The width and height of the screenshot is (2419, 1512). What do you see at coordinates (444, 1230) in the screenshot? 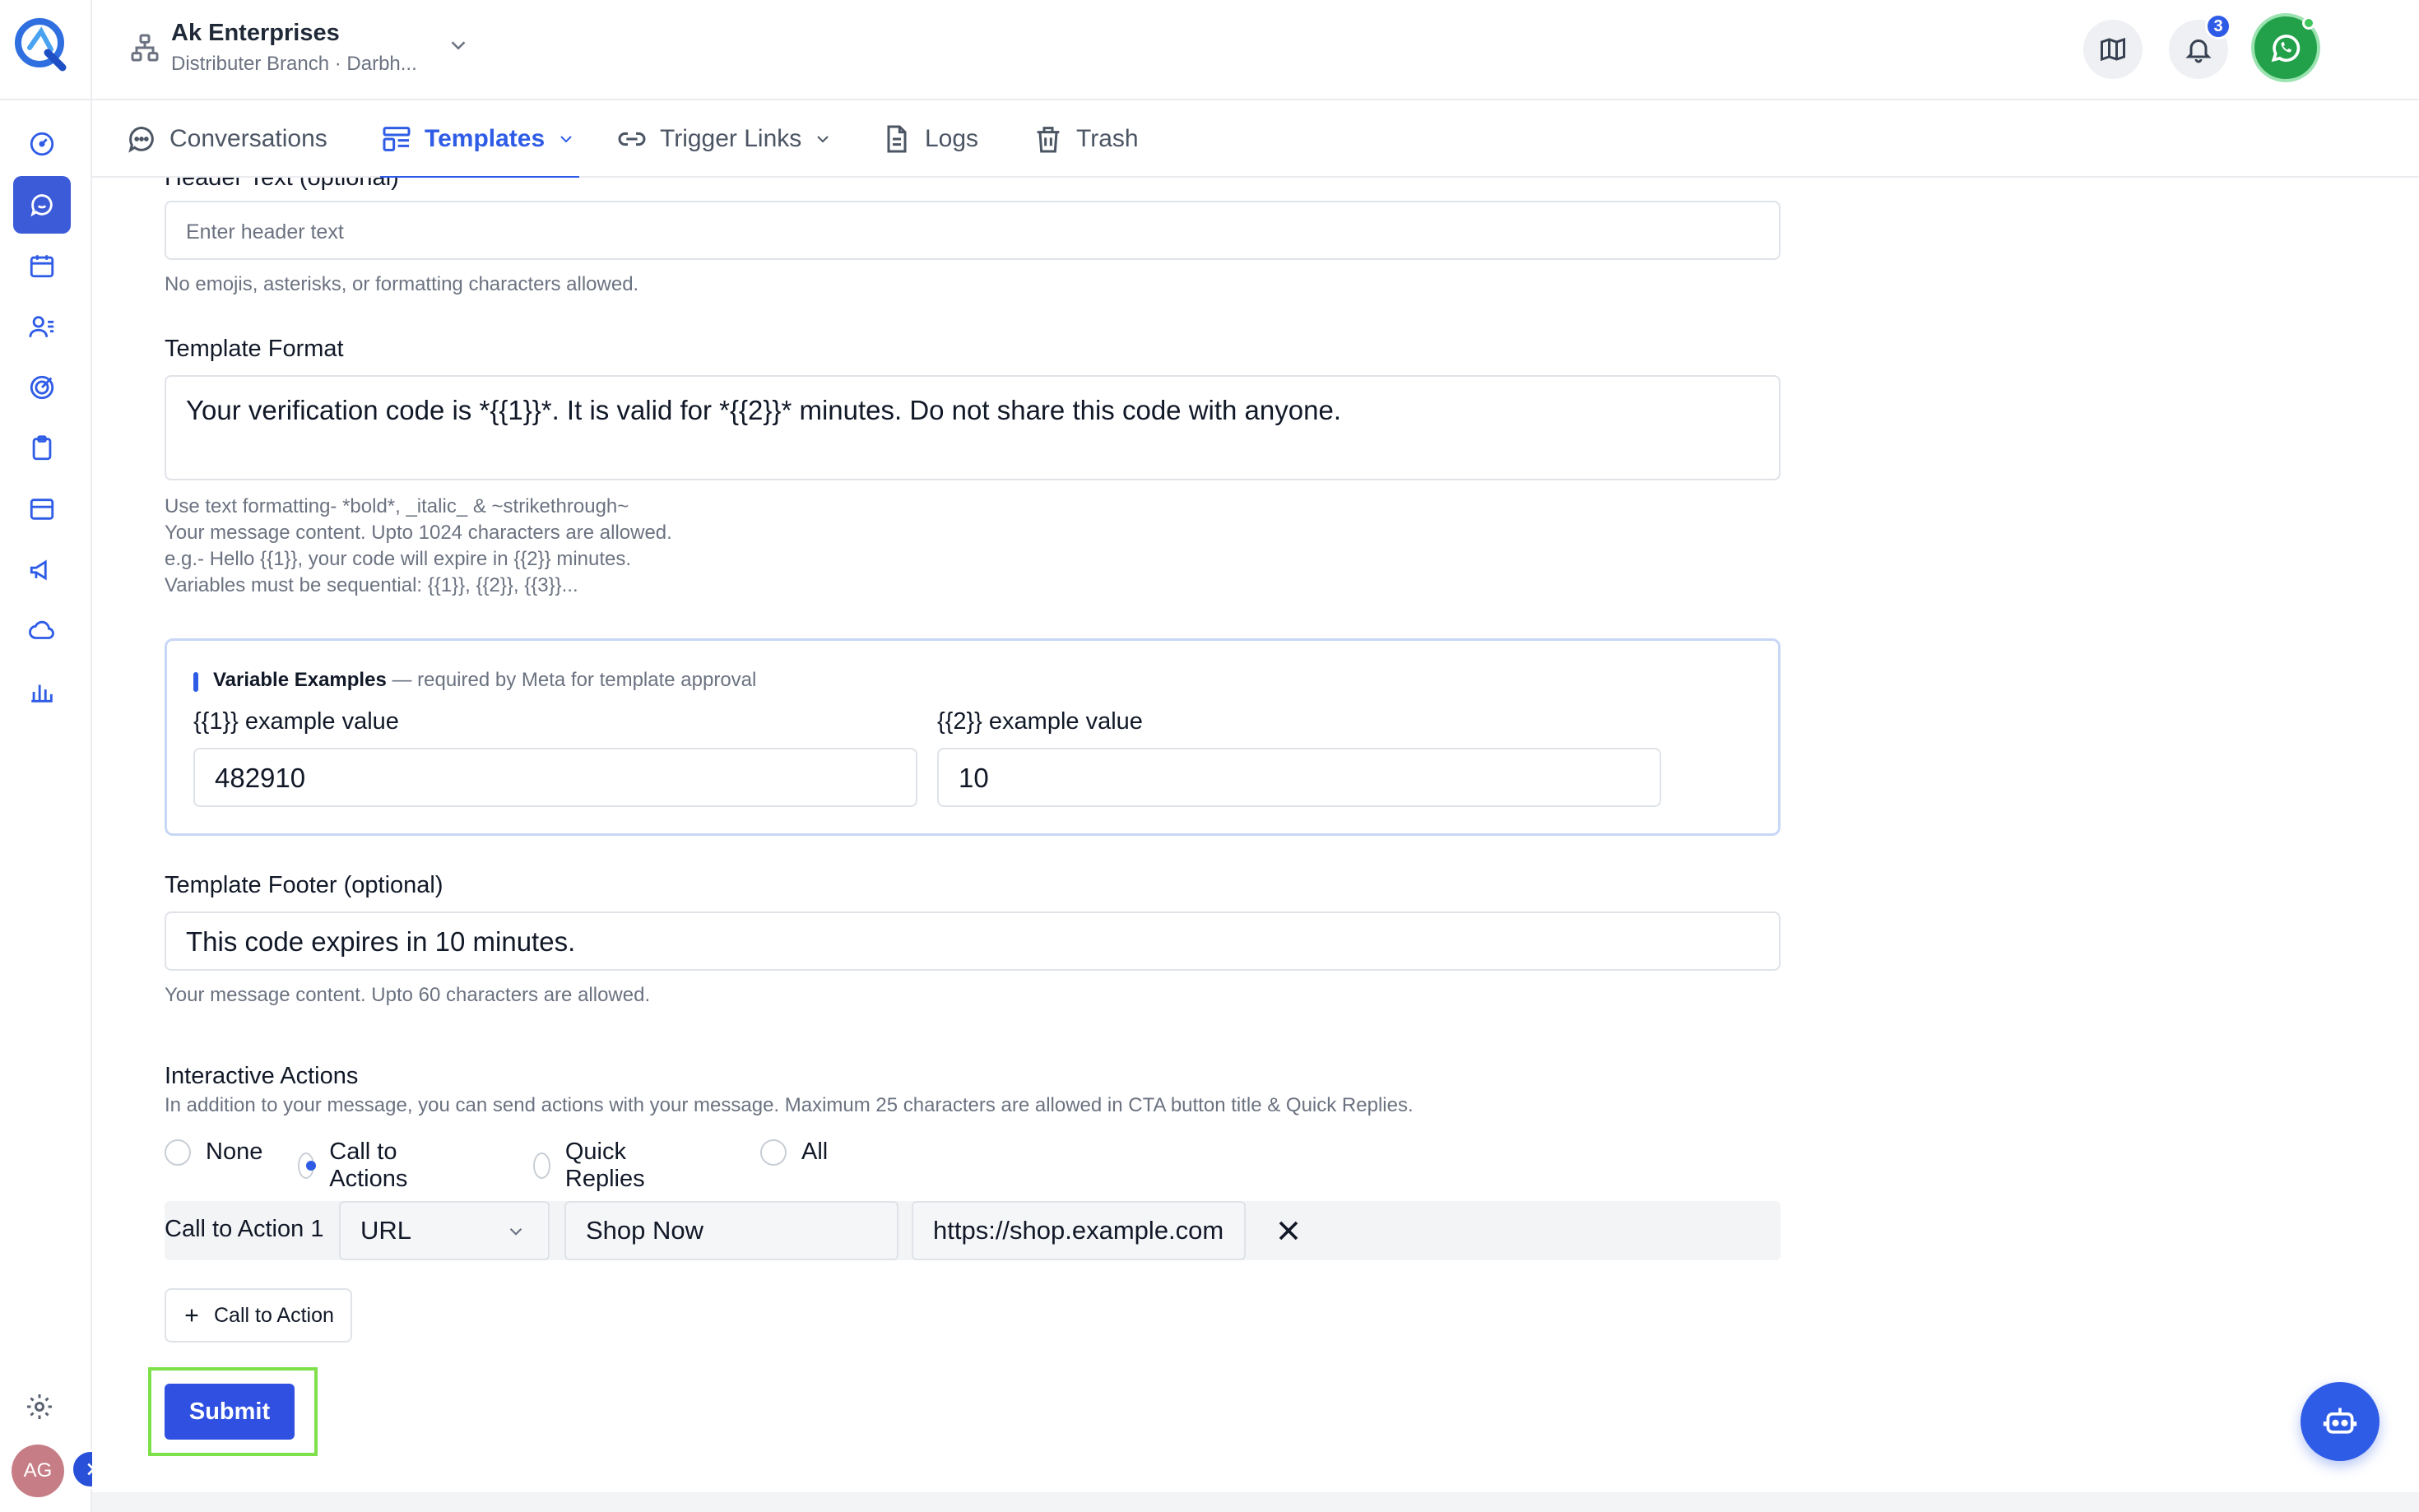
I see `cta-type-select: URL` at bounding box center [444, 1230].